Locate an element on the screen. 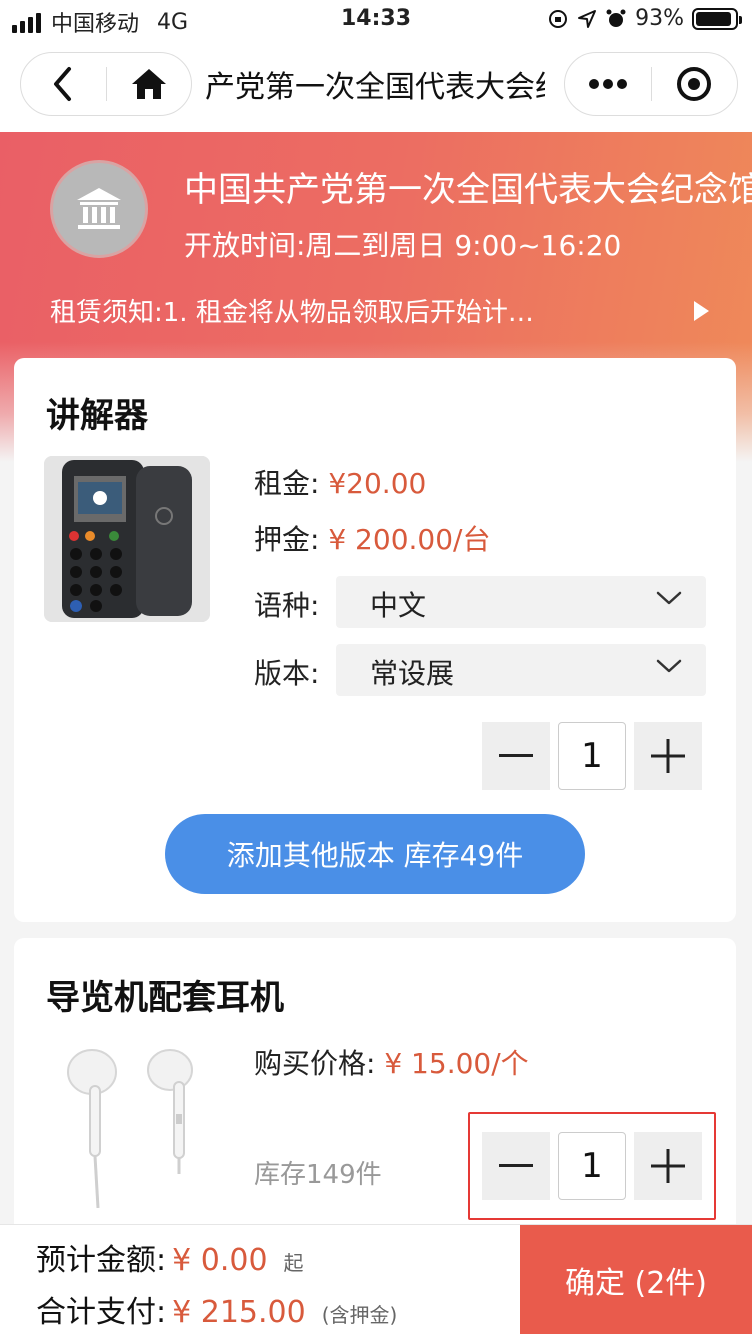  estimate-value: ¥ 0.00 is located at coordinates (220, 1260).